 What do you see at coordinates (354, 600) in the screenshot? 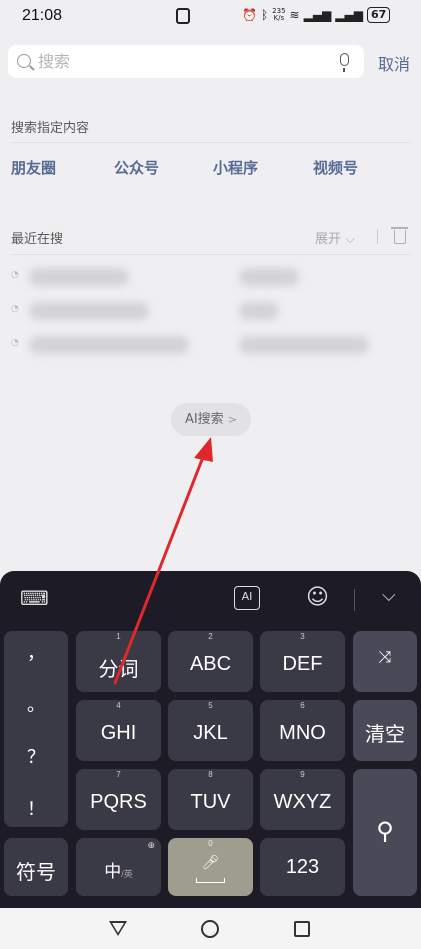
I see `toolbar-separator` at bounding box center [354, 600].